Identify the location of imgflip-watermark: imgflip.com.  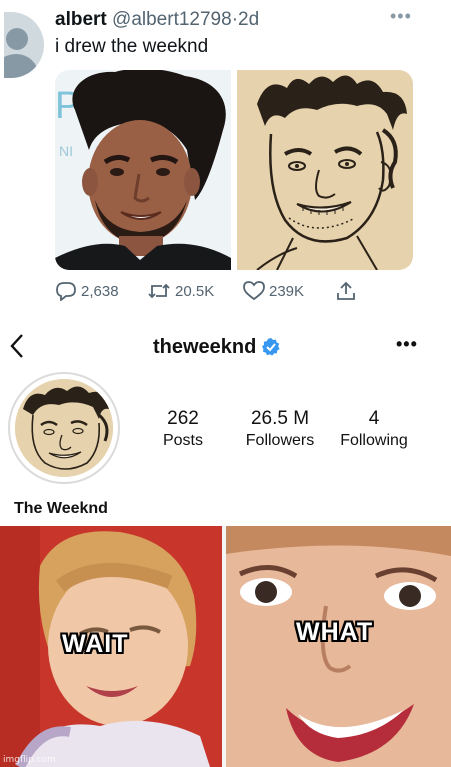
(29, 760).